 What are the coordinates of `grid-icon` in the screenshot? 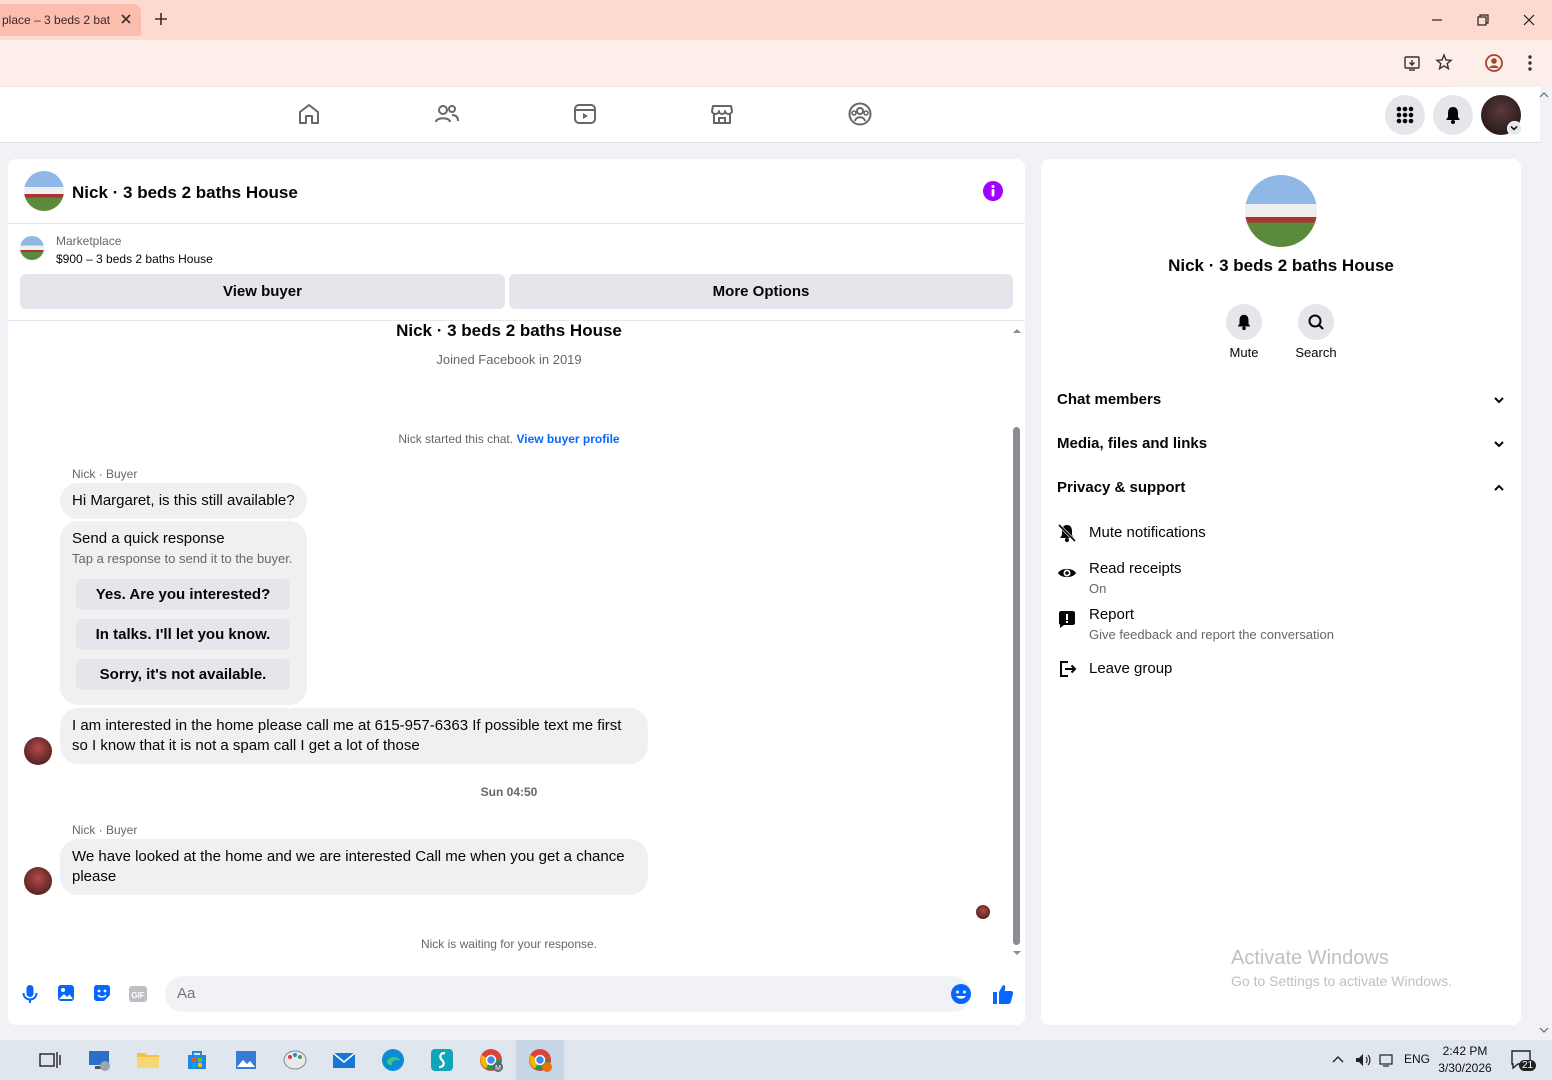 It's located at (1405, 115).